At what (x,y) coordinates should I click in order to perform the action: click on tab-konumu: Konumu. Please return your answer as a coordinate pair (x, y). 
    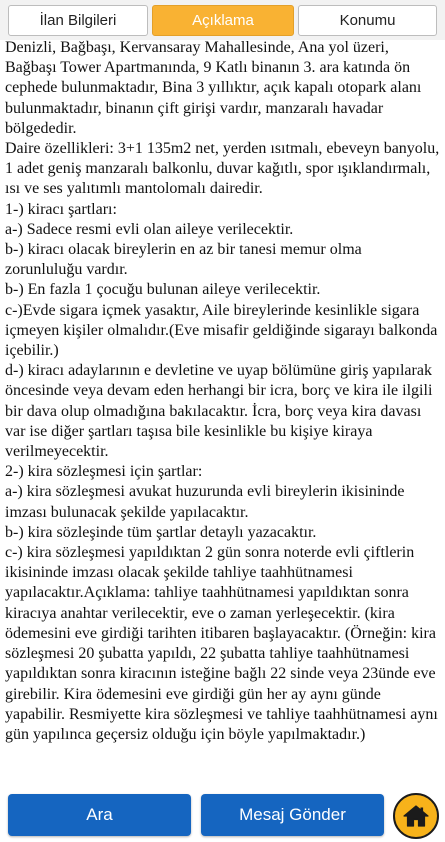
    Looking at the image, I should click on (367, 20).